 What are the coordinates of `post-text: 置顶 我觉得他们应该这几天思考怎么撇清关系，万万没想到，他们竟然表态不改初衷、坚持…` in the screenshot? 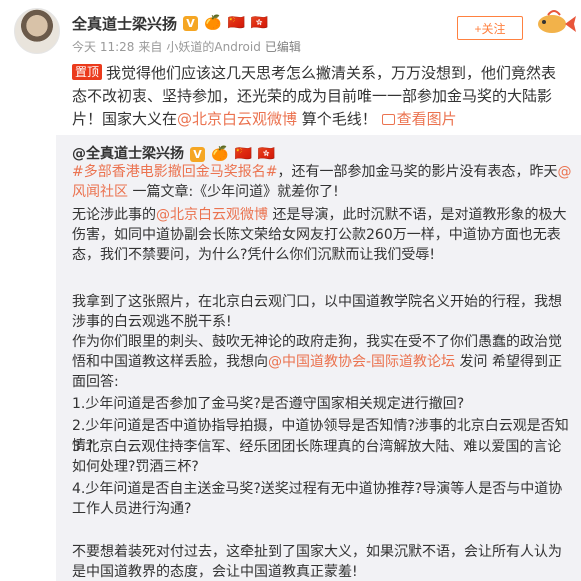 It's located at (320, 96).